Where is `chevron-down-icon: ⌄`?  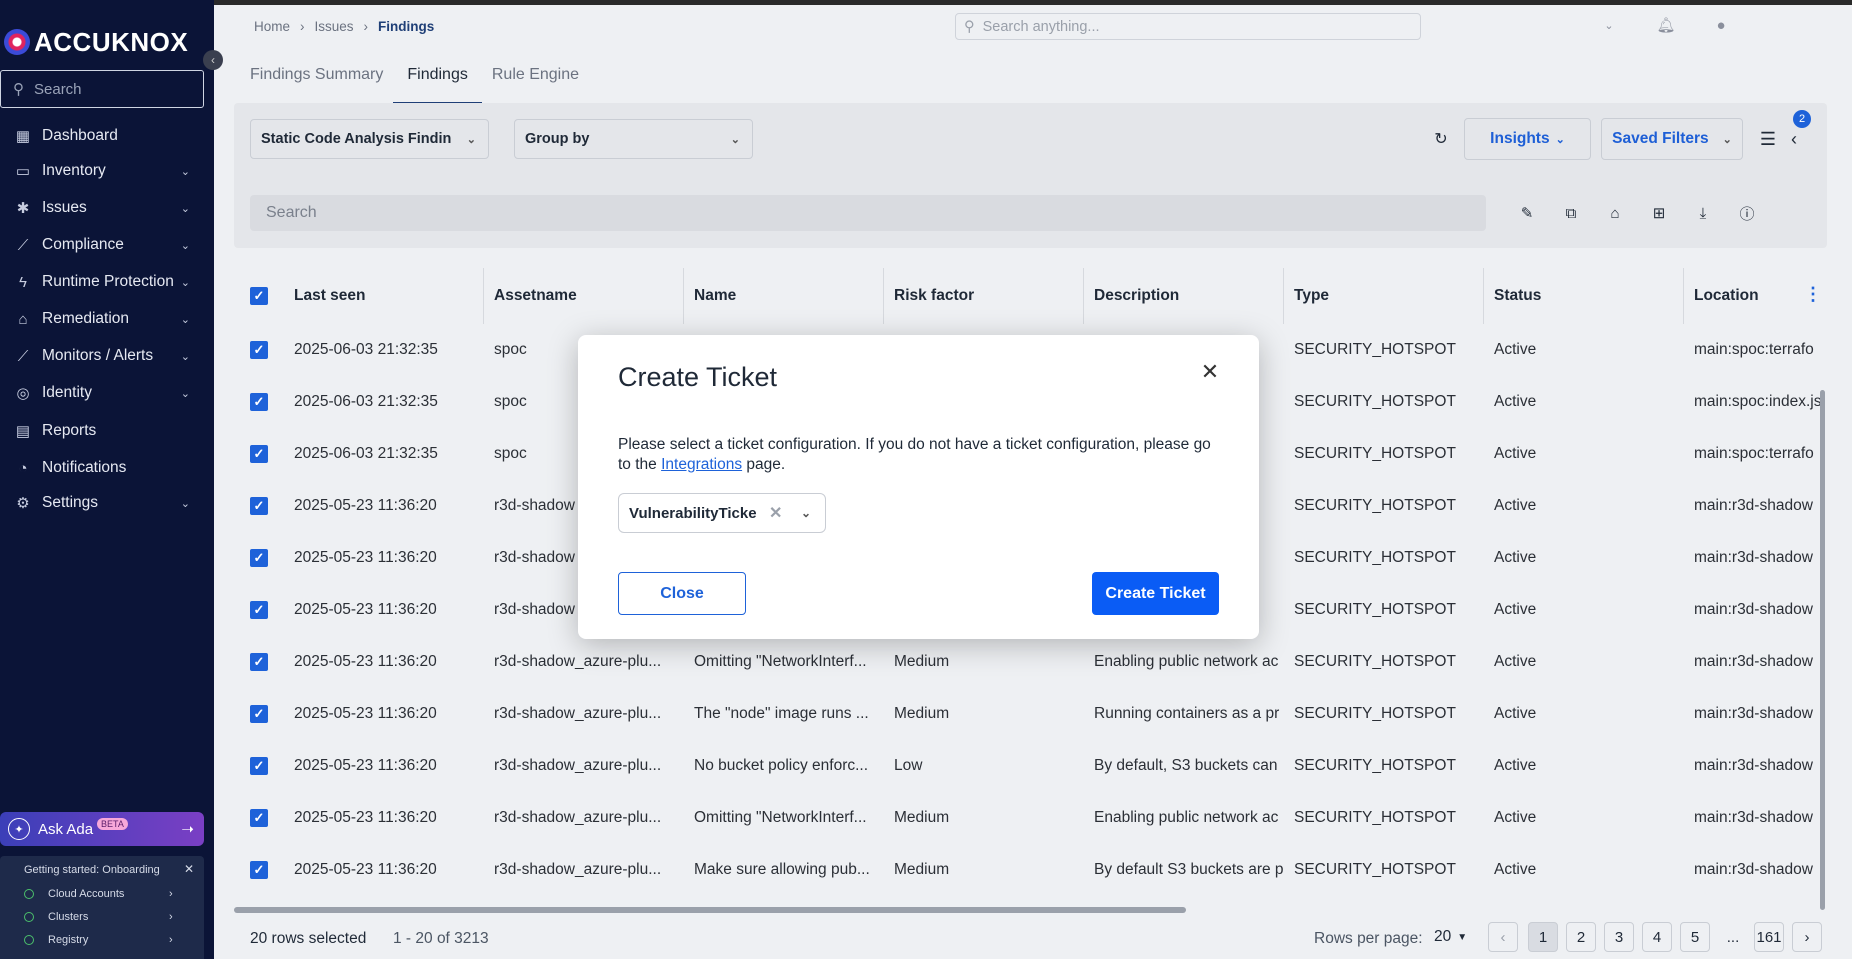
chevron-down-icon: ⌄ is located at coordinates (806, 513).